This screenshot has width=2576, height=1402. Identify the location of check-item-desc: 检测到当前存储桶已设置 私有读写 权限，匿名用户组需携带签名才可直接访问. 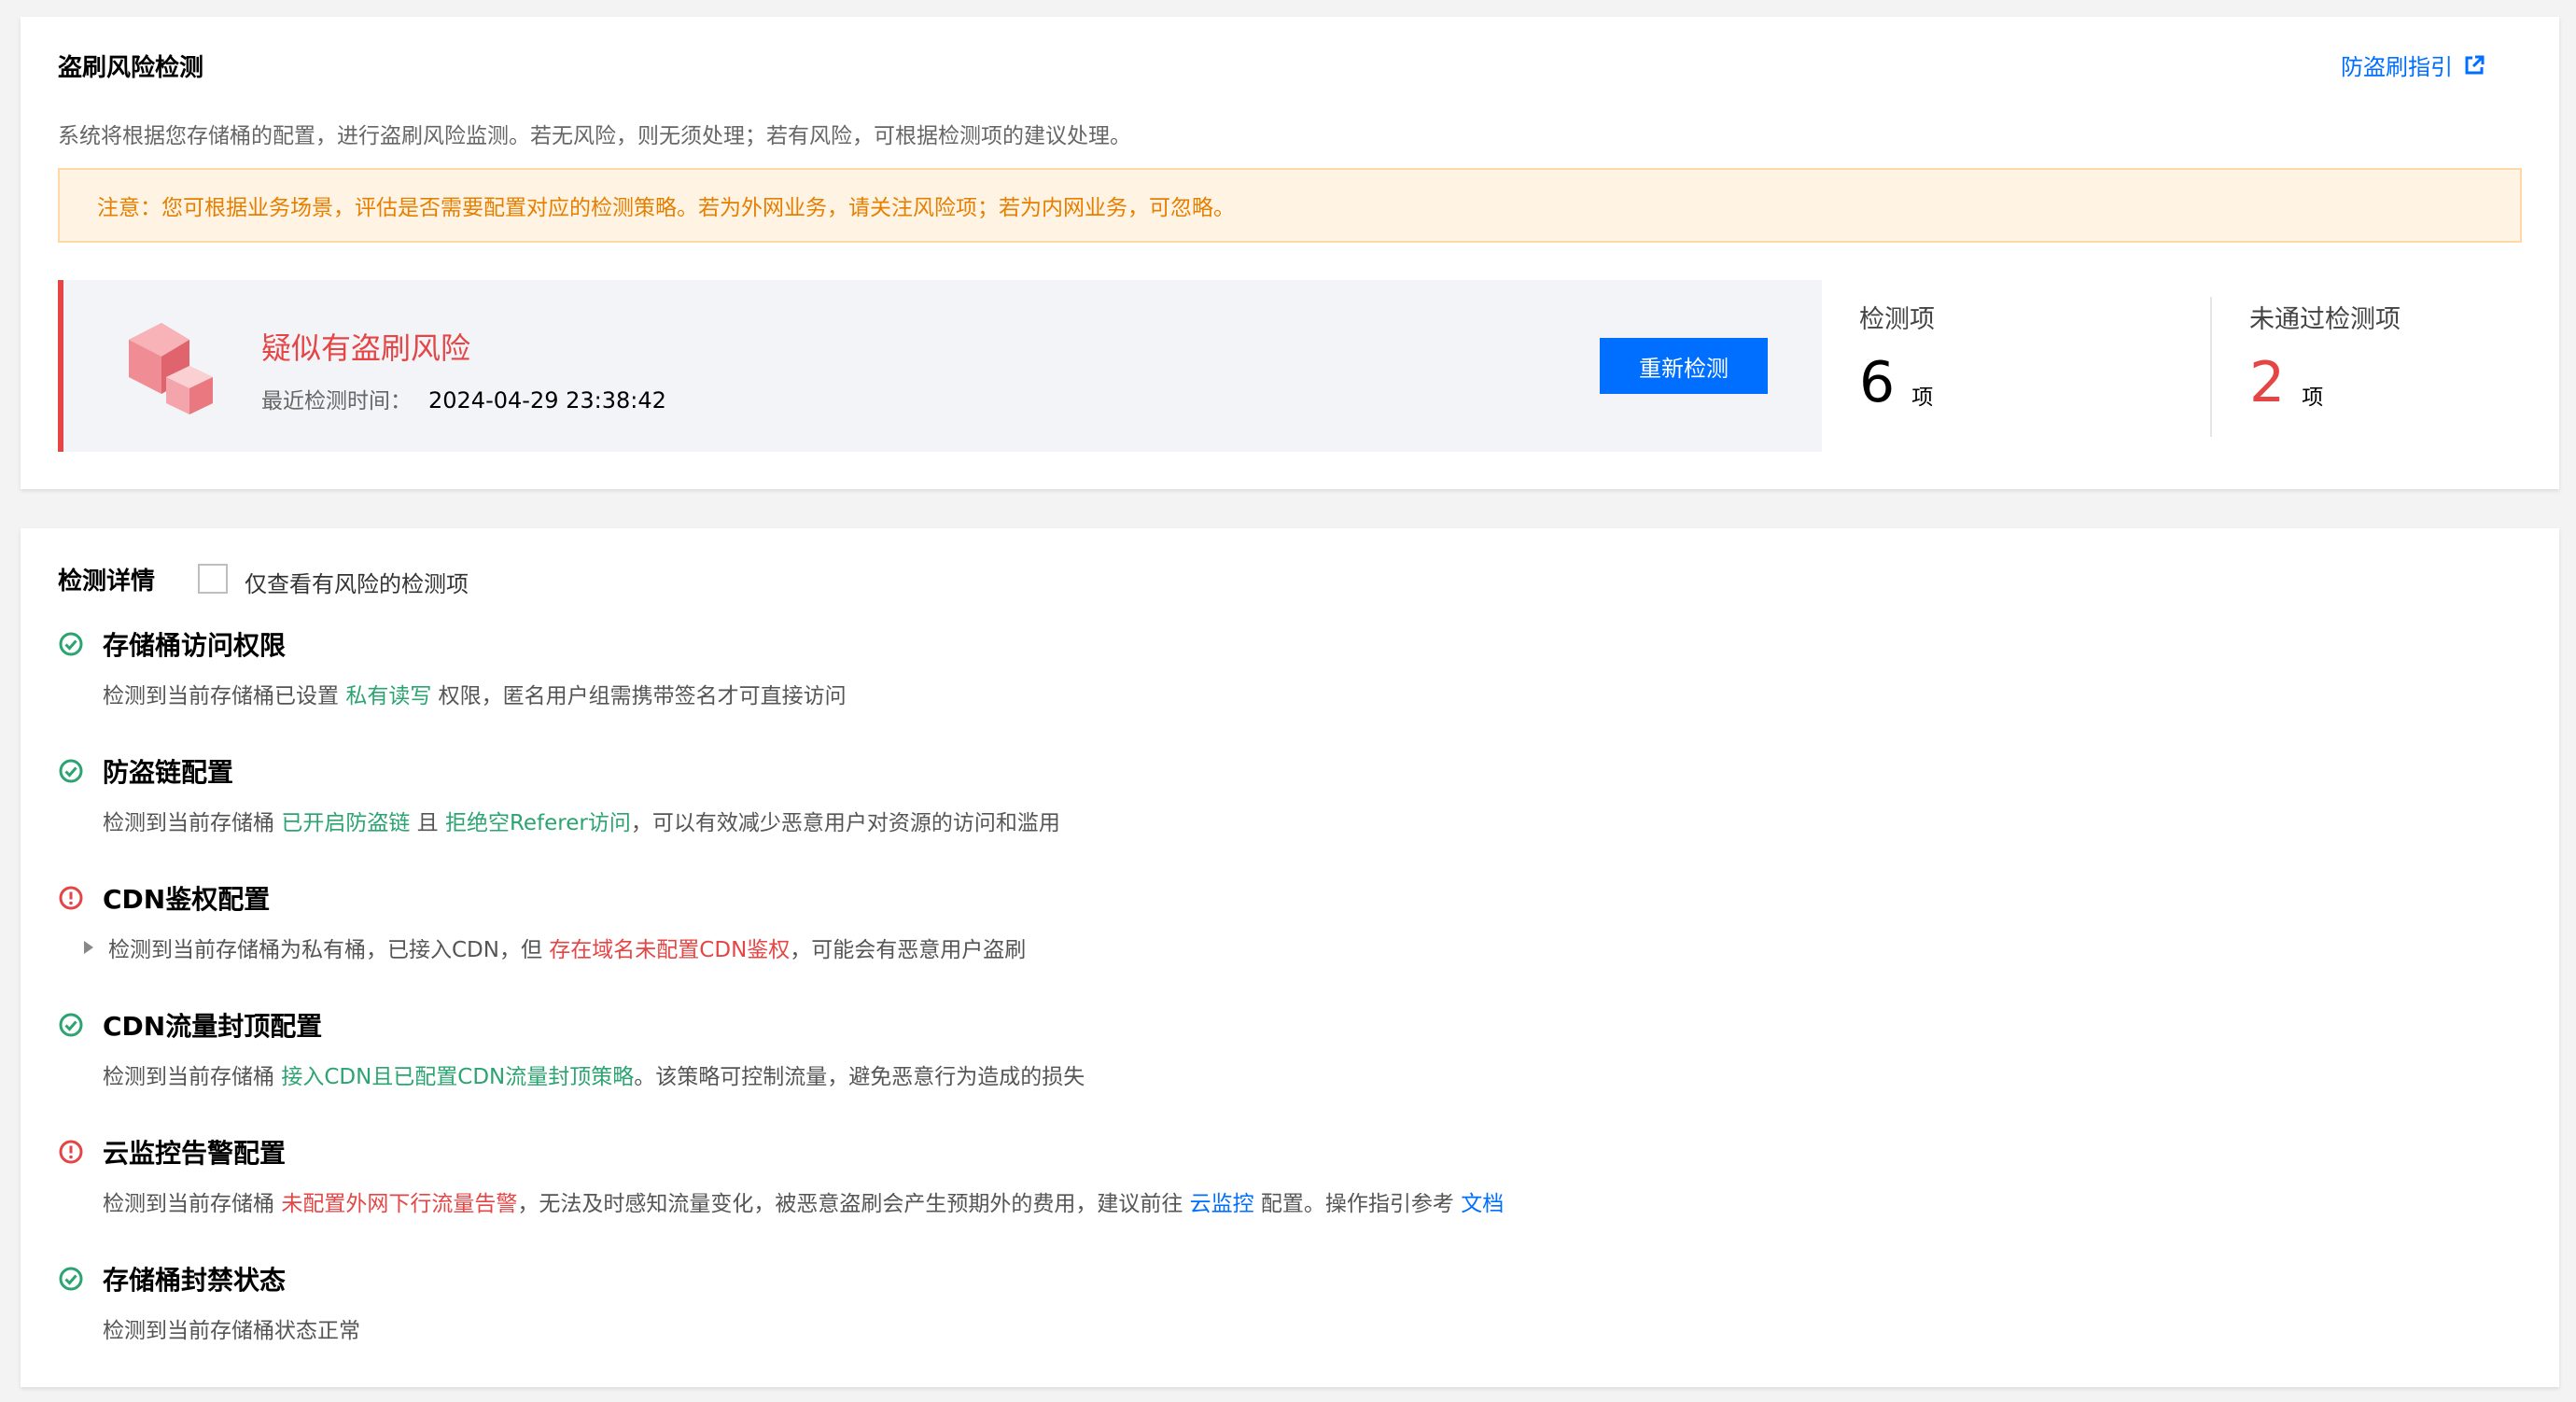
(475, 694).